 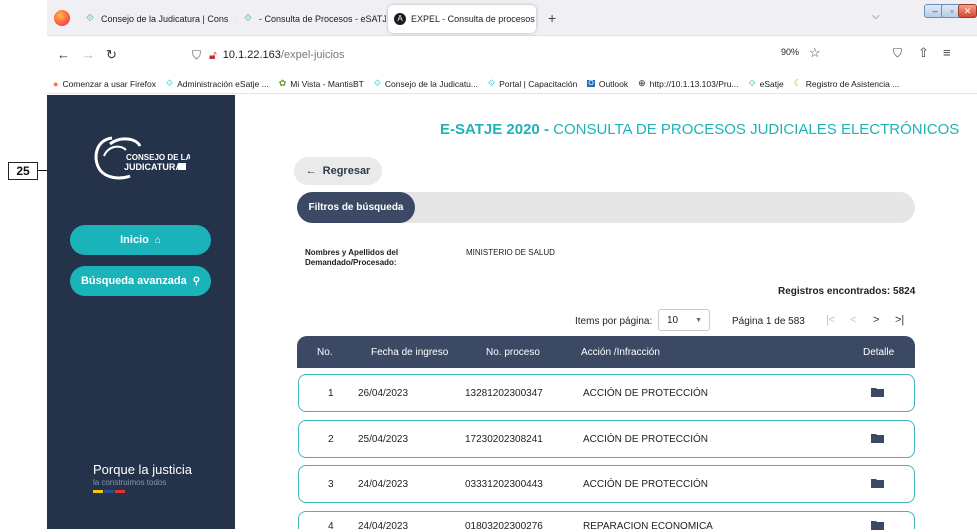 What do you see at coordinates (607, 84) in the screenshot?
I see `bookmark-item: O Outlook` at bounding box center [607, 84].